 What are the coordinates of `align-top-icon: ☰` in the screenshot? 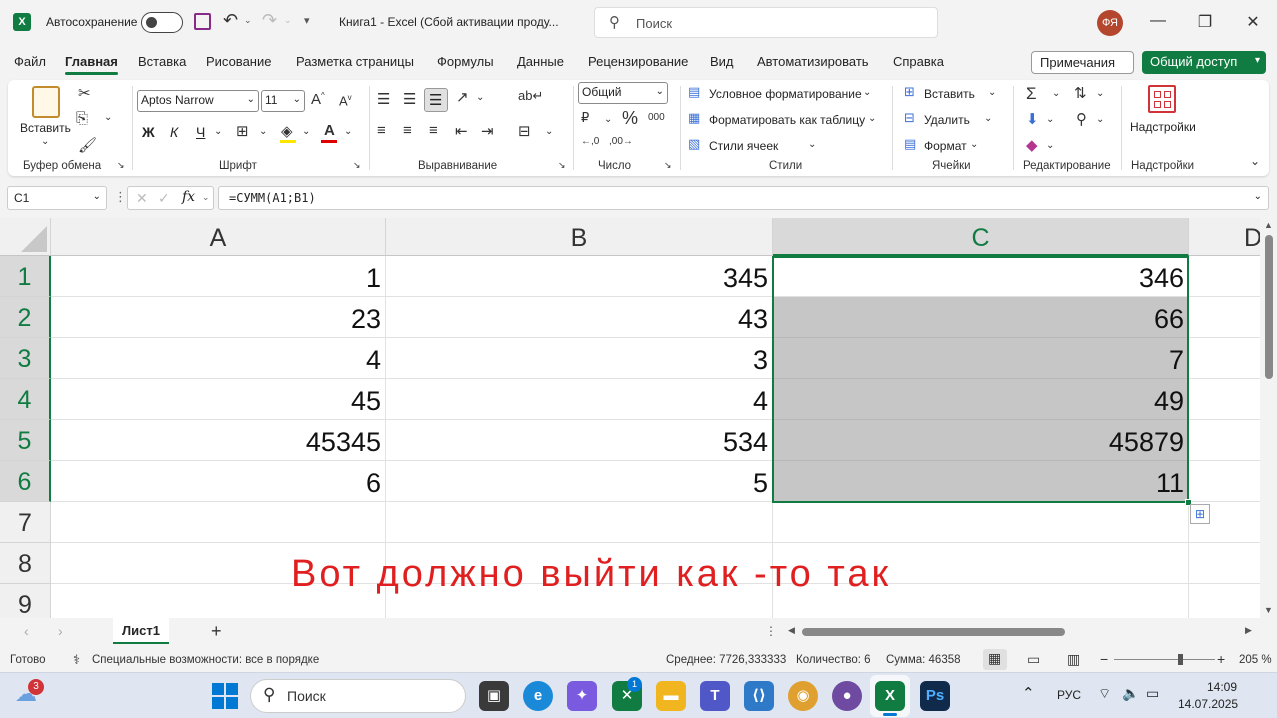 It's located at (383, 99).